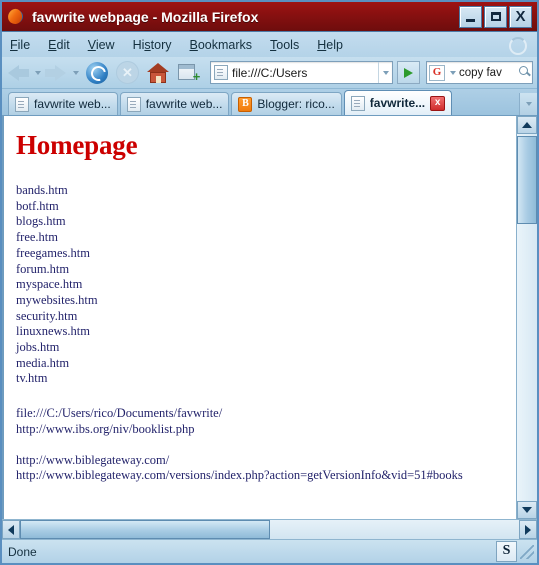 The height and width of the screenshot is (565, 539). I want to click on list-item: blogs.htm, so click(266, 222).